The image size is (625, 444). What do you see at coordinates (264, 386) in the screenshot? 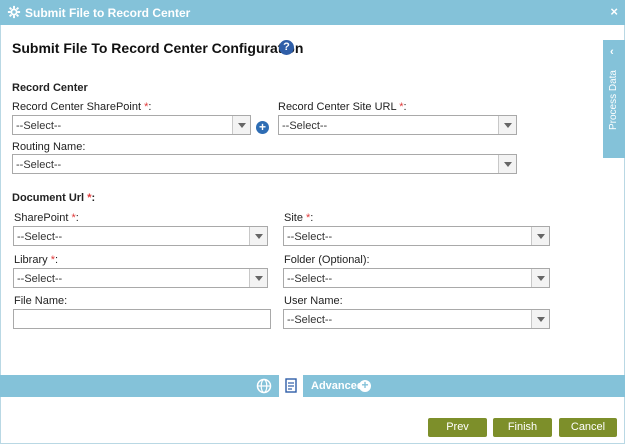
I see `globe-icon` at bounding box center [264, 386].